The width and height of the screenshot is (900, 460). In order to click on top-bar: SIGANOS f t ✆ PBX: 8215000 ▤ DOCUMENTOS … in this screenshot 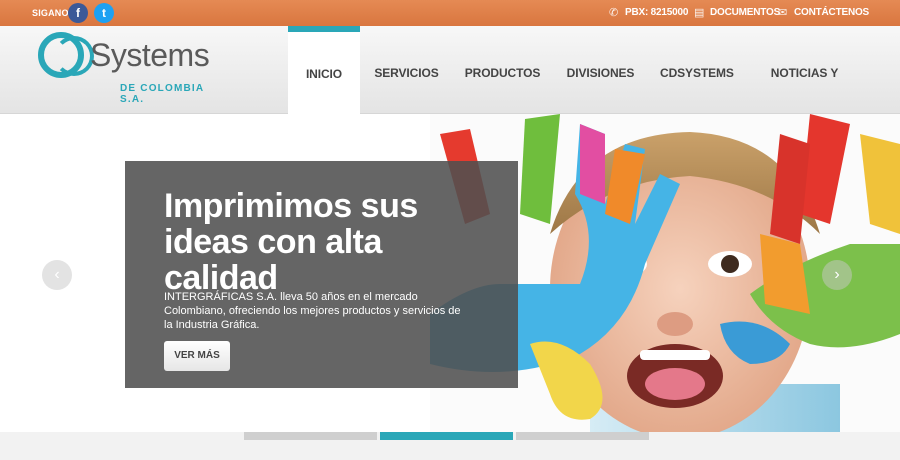, I will do `click(450, 13)`.